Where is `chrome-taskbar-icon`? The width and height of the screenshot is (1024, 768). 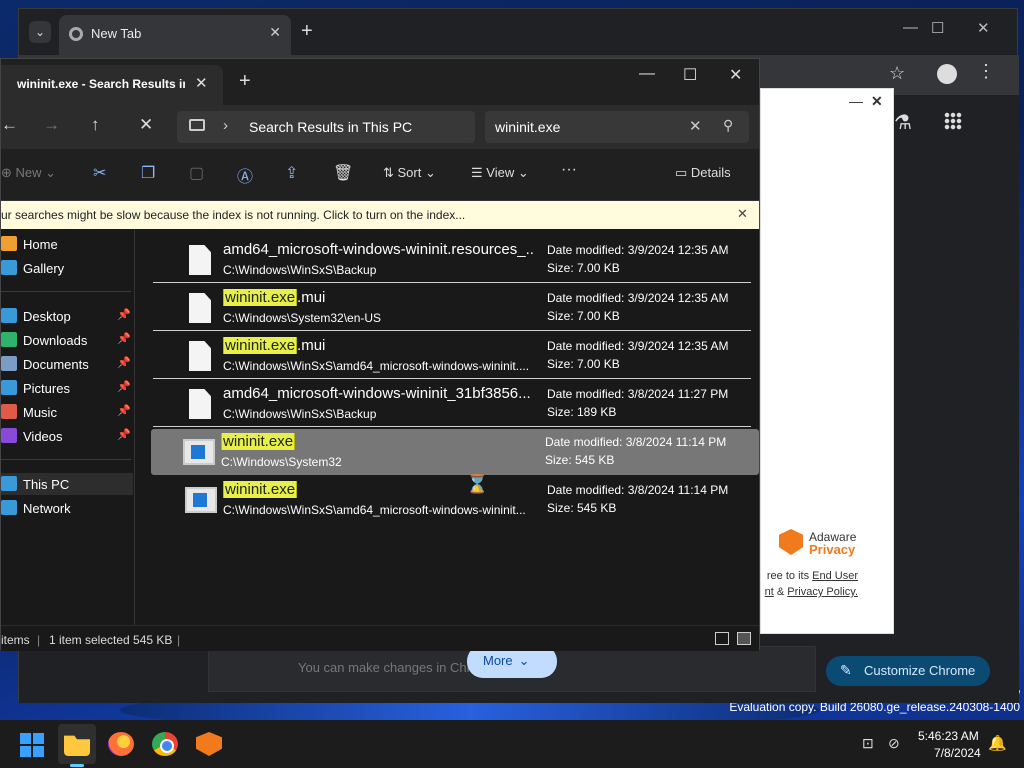
chrome-taskbar-icon is located at coordinates (165, 744).